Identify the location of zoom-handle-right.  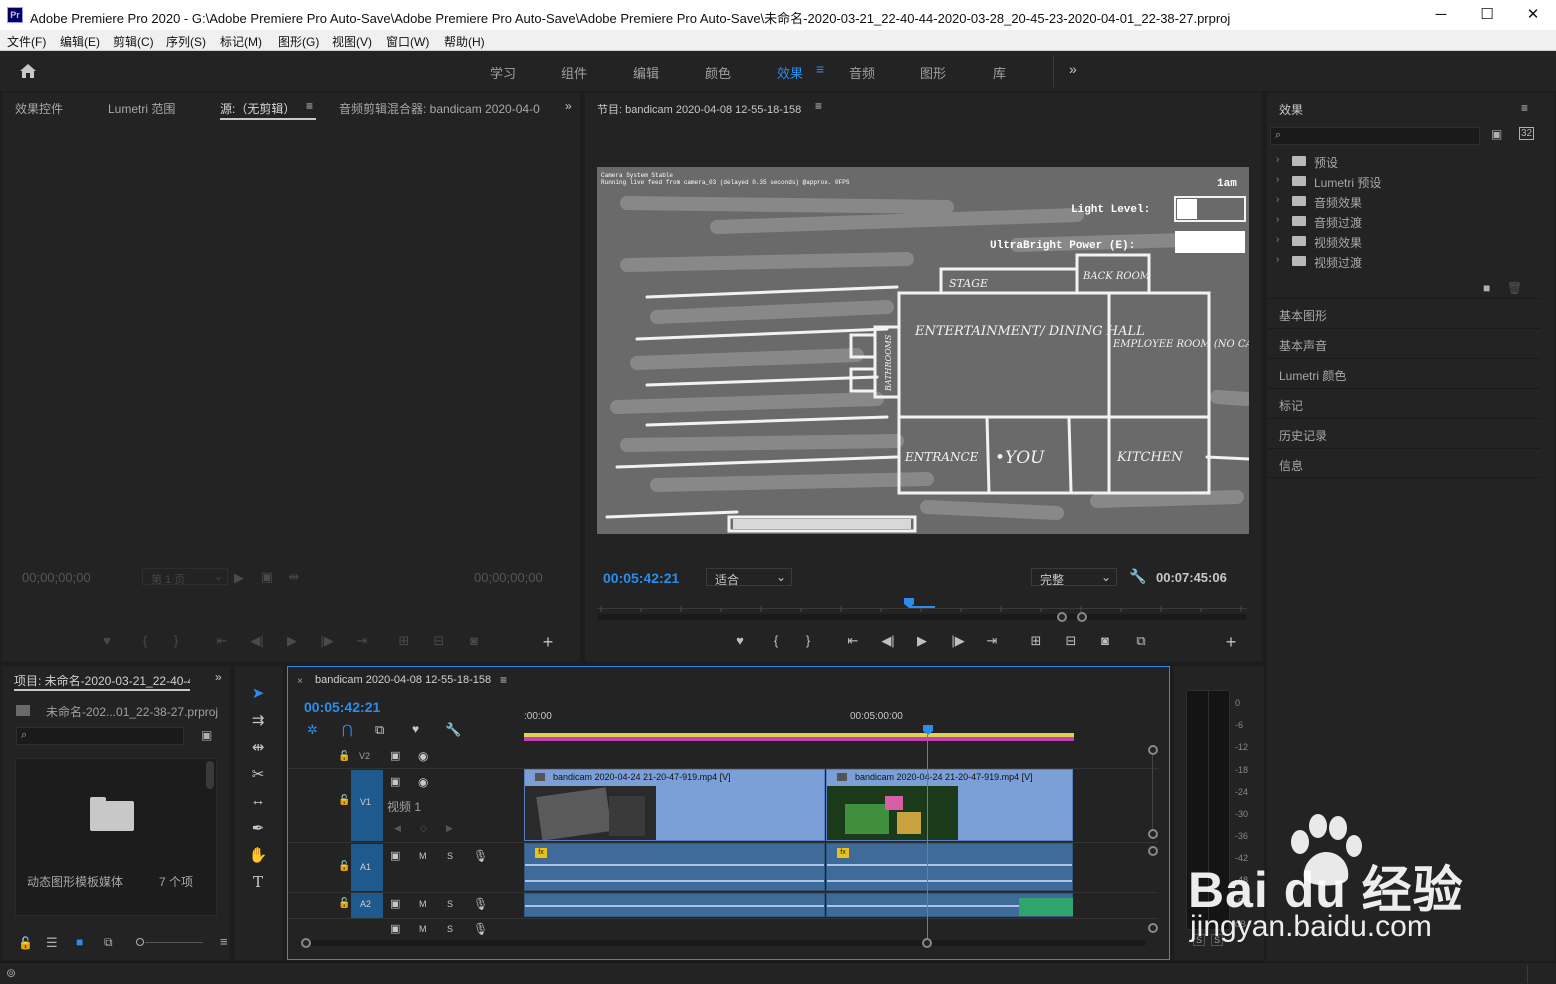
(1082, 617).